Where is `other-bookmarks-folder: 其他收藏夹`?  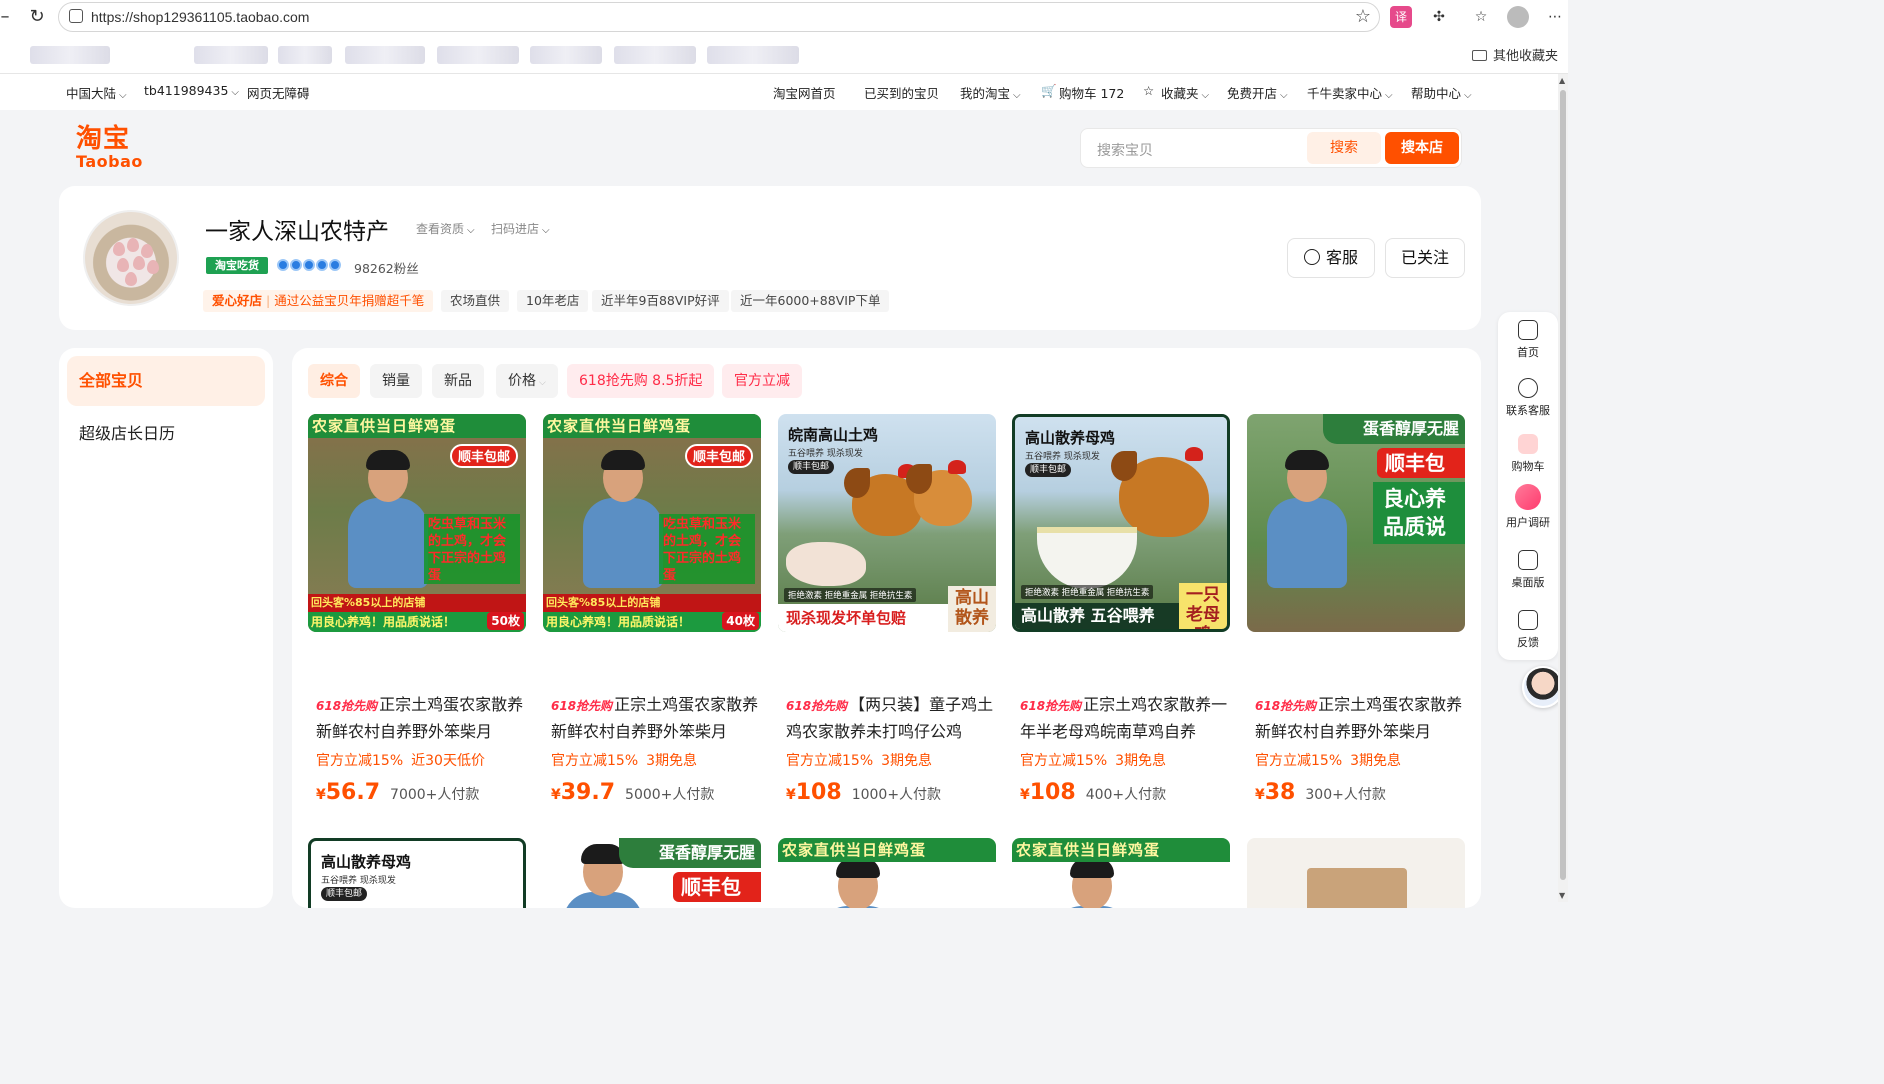
other-bookmarks-folder: 其他收藏夹 is located at coordinates (1514, 54).